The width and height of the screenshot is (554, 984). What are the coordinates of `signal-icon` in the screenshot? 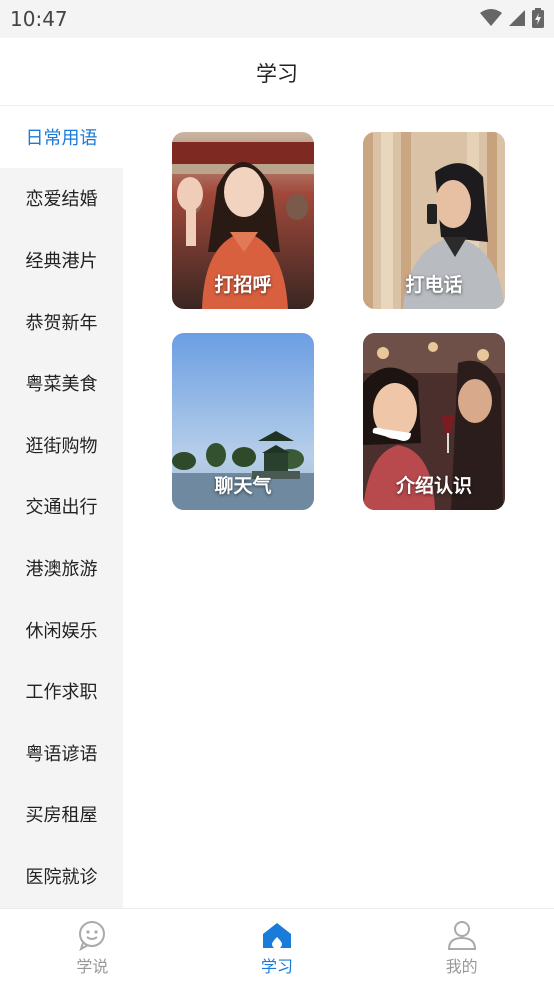 It's located at (517, 18).